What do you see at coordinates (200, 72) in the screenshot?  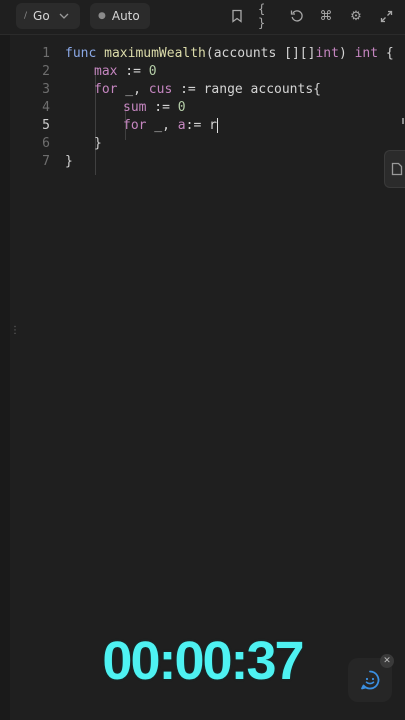 I see `code-line: 2 max := 0` at bounding box center [200, 72].